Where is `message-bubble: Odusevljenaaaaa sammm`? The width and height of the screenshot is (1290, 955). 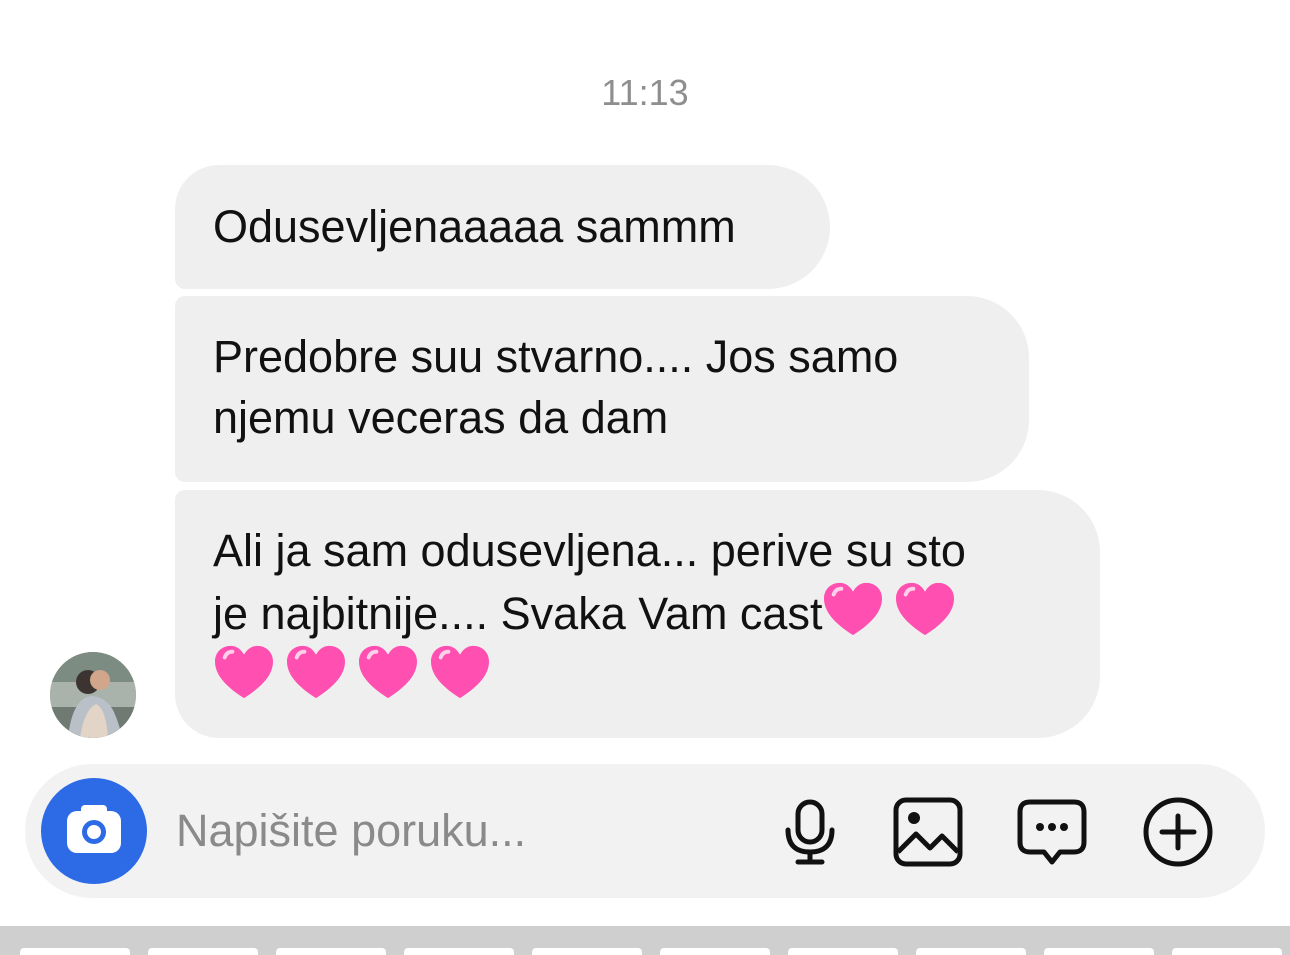 message-bubble: Odusevljenaaaaa sammm is located at coordinates (502, 227).